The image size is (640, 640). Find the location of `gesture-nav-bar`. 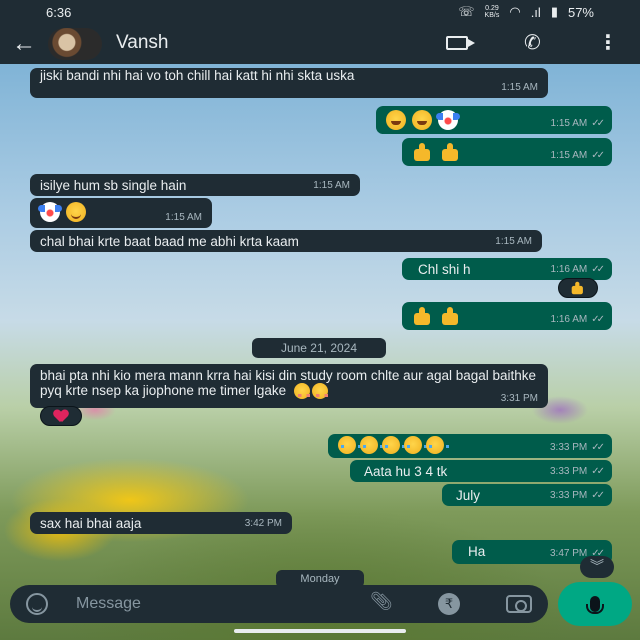

gesture-nav-bar is located at coordinates (320, 631).